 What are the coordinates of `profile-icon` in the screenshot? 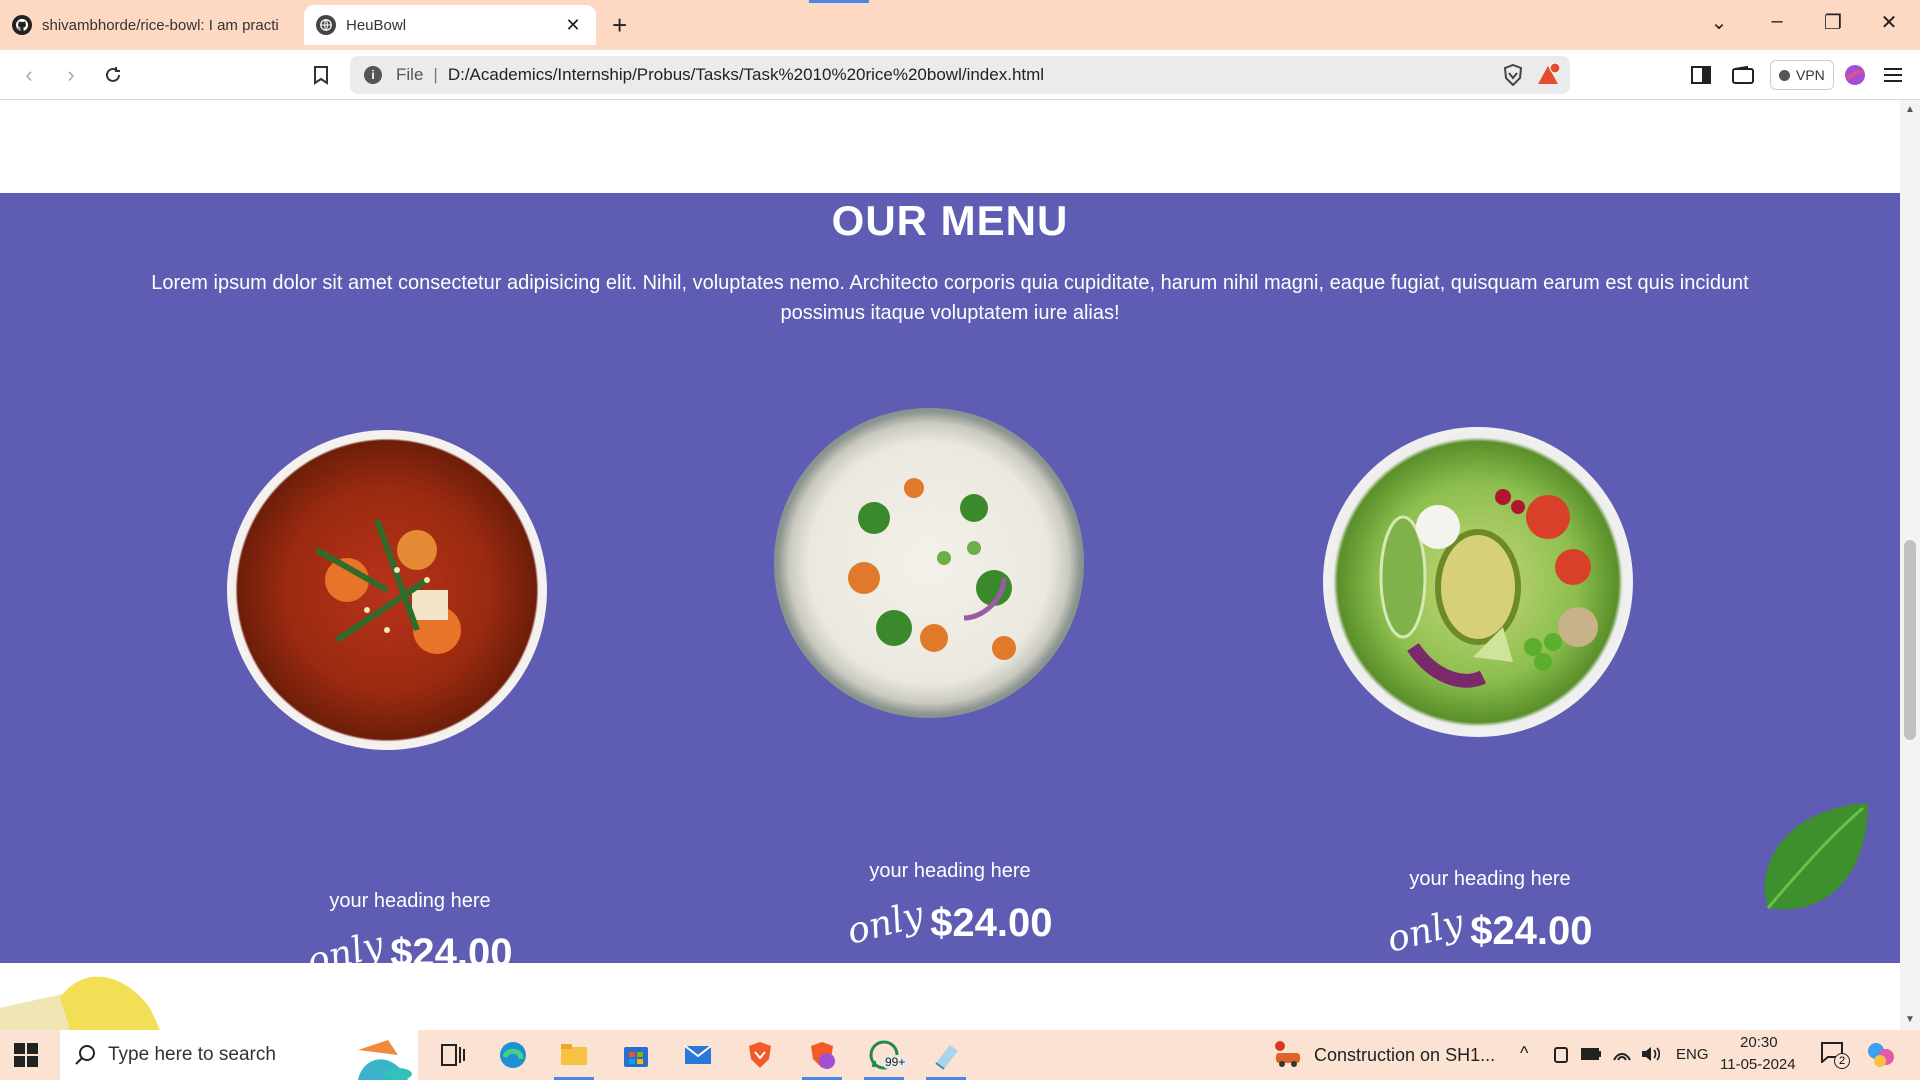 It's located at (1855, 75).